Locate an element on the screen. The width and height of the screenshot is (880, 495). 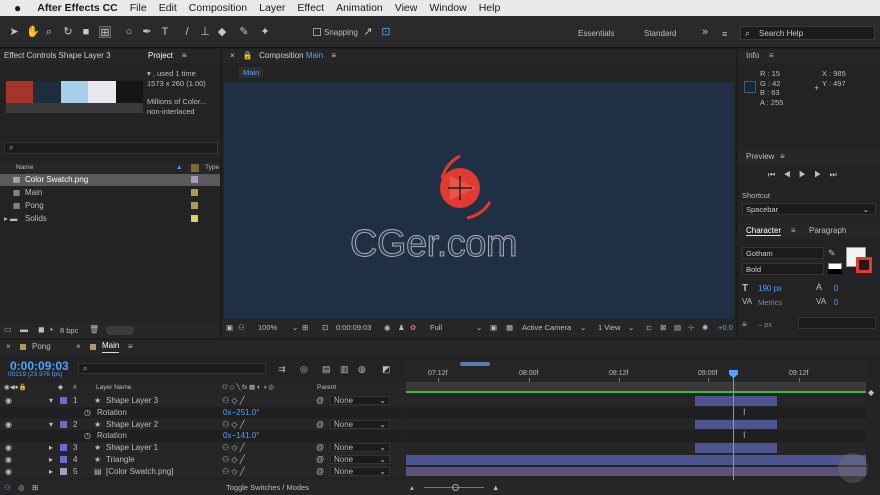
menu-view: View is located at coordinates (406, 8).